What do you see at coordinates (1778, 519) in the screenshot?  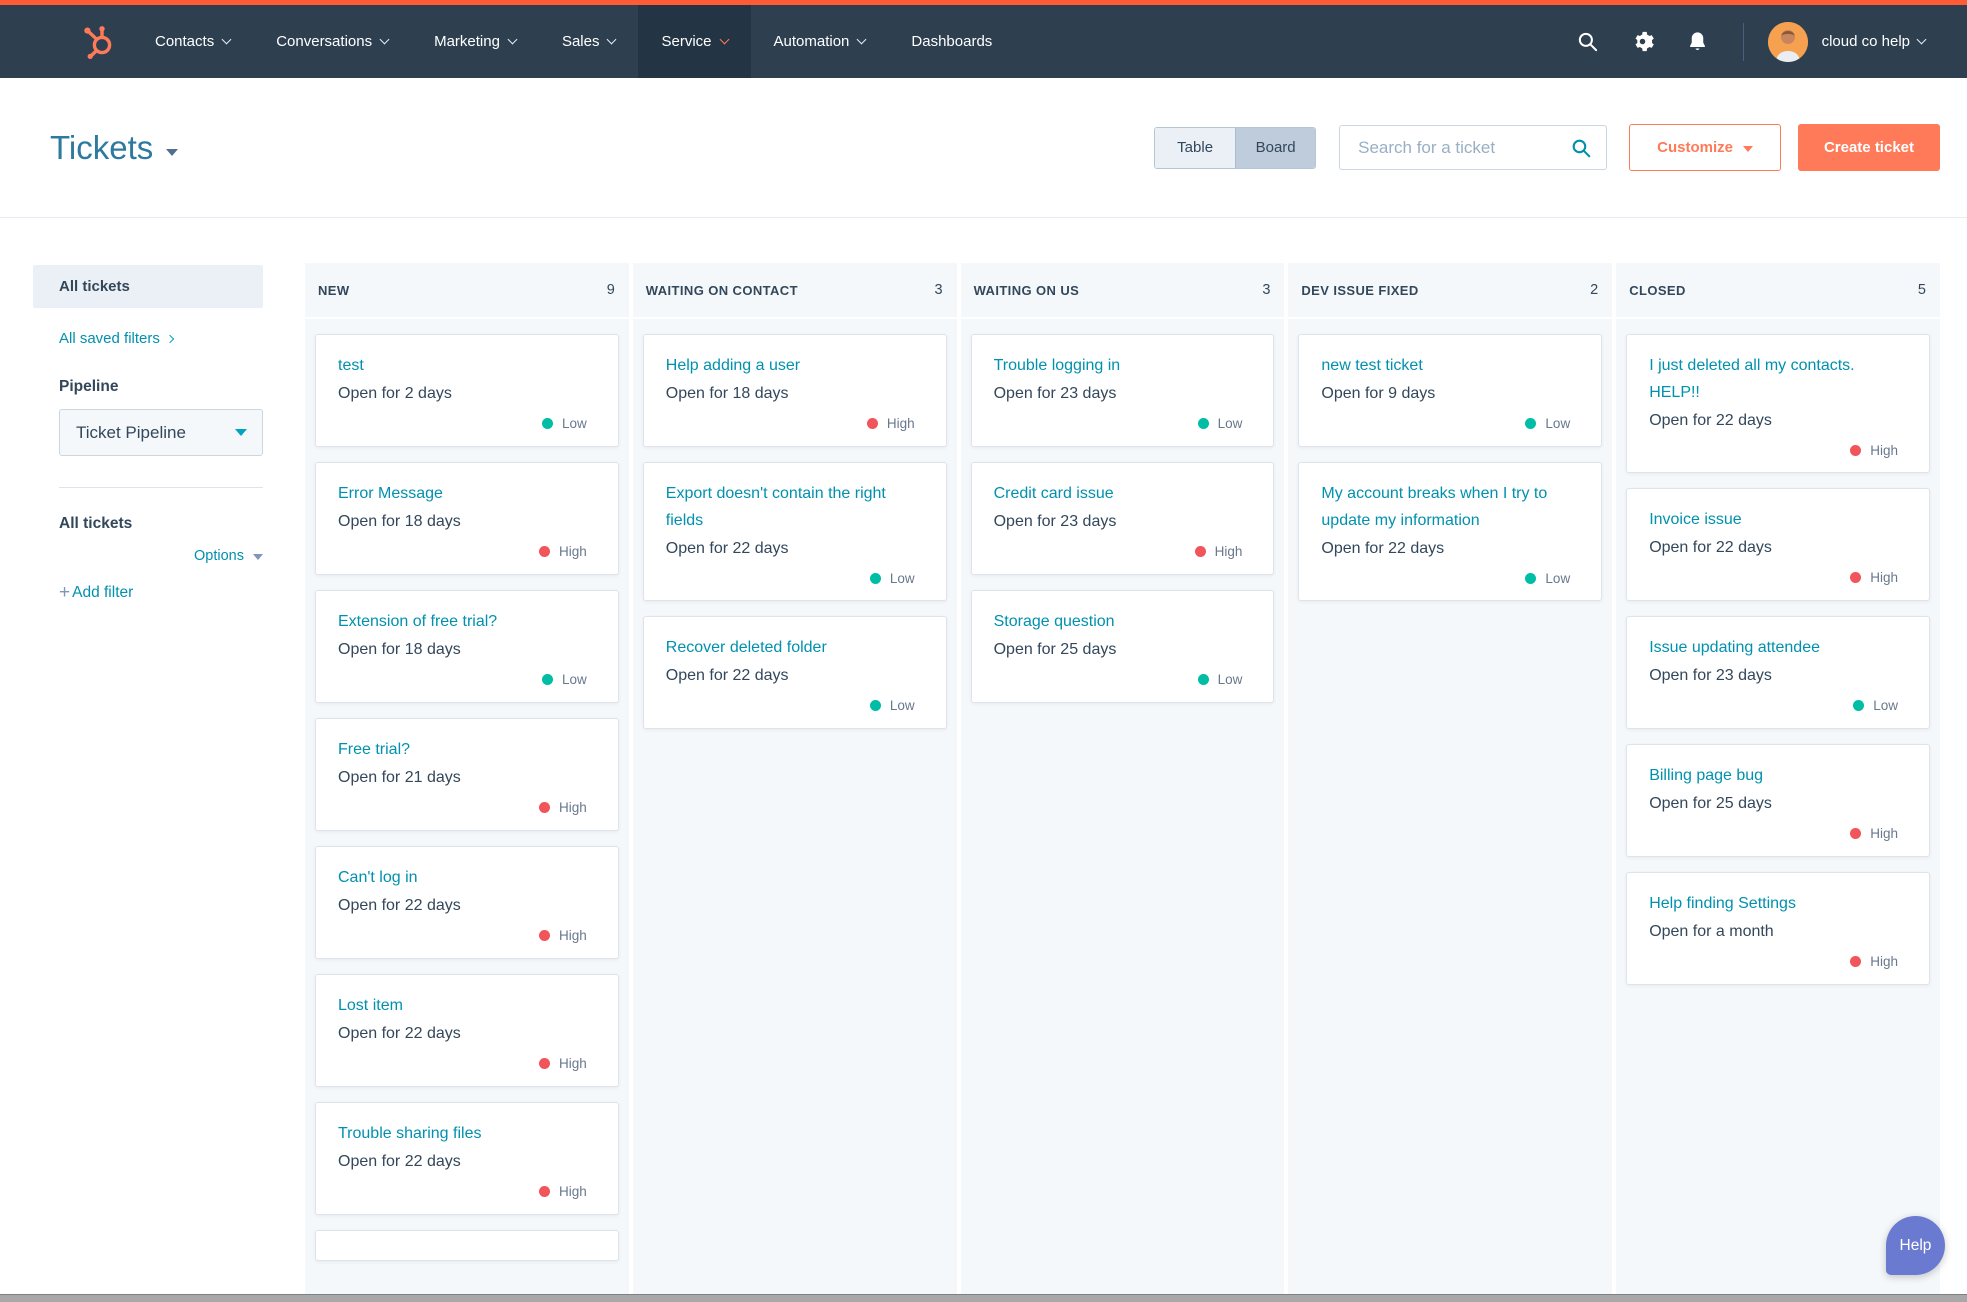 I see `ticket-title-link: Invoice issue` at bounding box center [1778, 519].